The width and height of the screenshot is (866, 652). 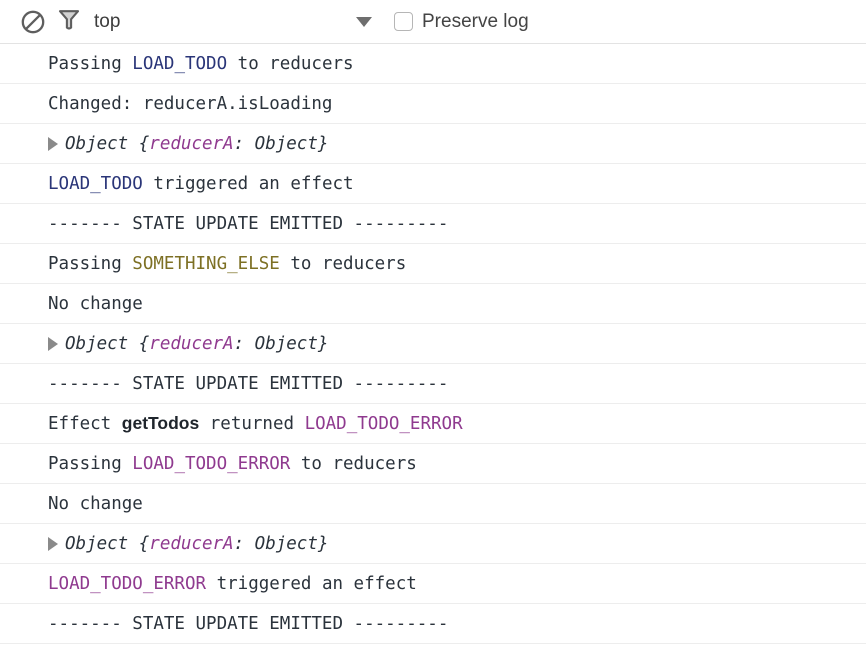 What do you see at coordinates (160, 423) in the screenshot?
I see `log-token: getTodos` at bounding box center [160, 423].